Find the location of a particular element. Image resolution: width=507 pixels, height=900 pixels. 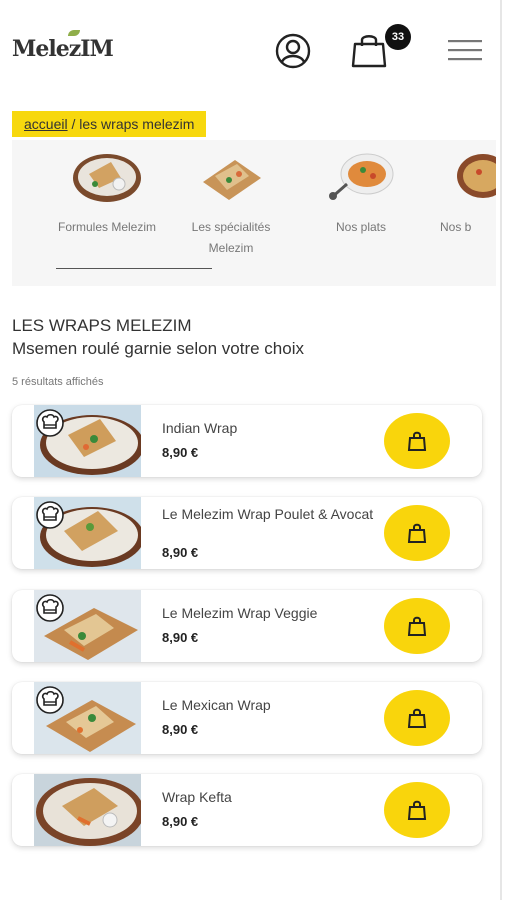

product-card: Indian Wrap 8,90 € is located at coordinates (247, 441).